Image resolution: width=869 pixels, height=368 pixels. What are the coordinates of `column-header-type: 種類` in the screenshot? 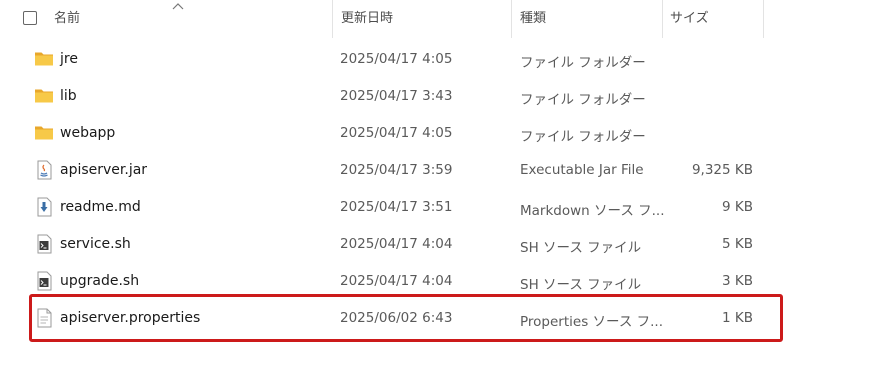 It's located at (533, 19).